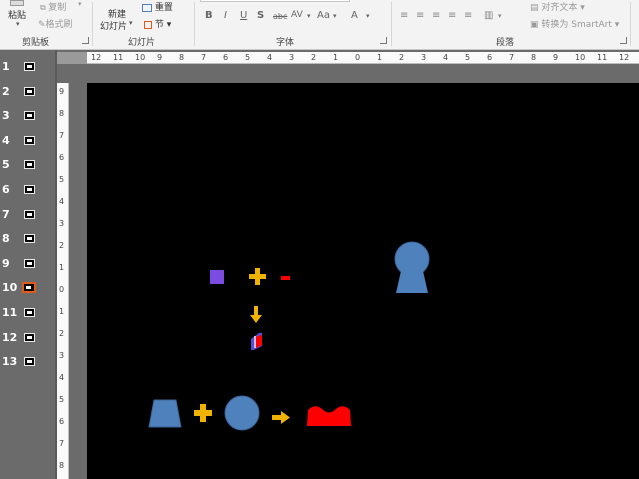  I want to click on section-icon, so click(148, 24).